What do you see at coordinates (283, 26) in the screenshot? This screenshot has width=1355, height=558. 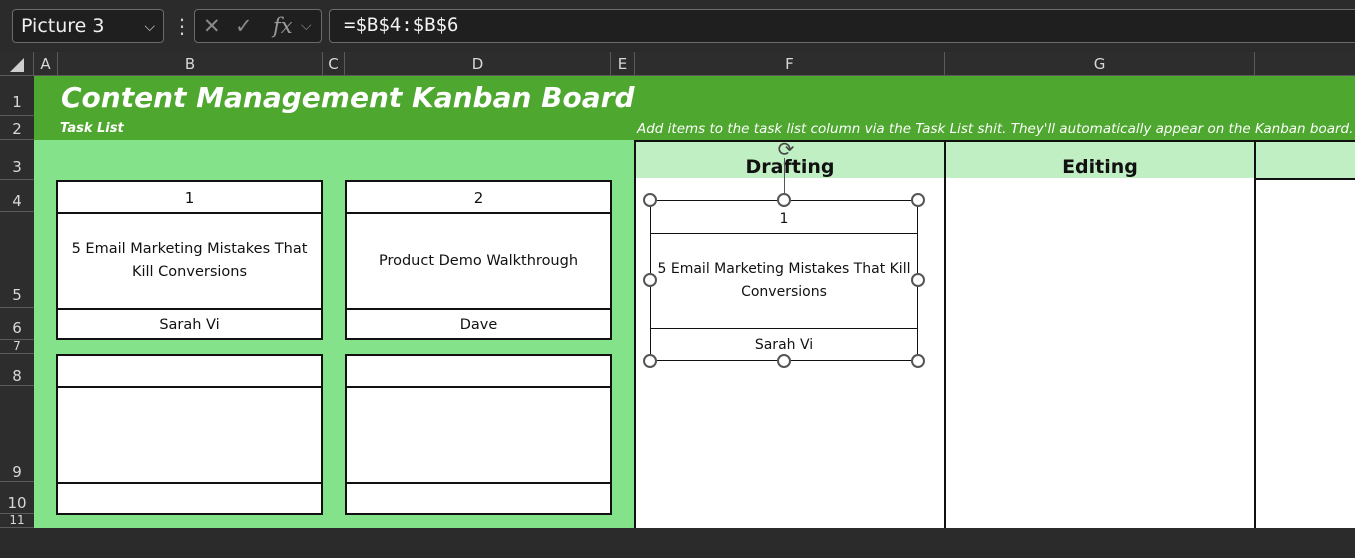 I see `insert-function-icon: fx` at bounding box center [283, 26].